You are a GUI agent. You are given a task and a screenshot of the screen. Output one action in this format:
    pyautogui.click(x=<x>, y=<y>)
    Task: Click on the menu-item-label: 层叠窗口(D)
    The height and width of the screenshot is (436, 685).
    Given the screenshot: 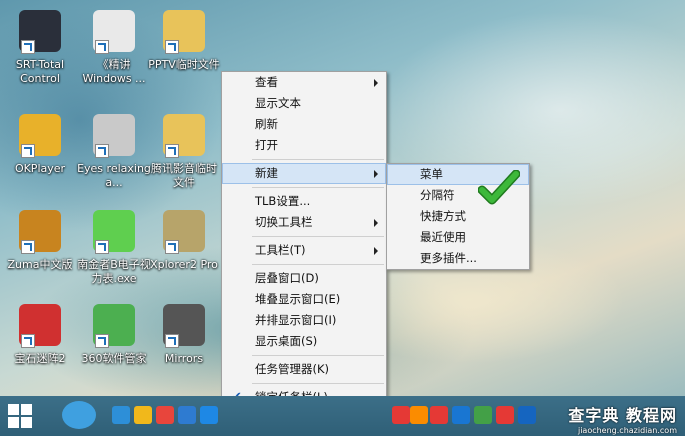 What is the action you would take?
    pyautogui.click(x=287, y=278)
    